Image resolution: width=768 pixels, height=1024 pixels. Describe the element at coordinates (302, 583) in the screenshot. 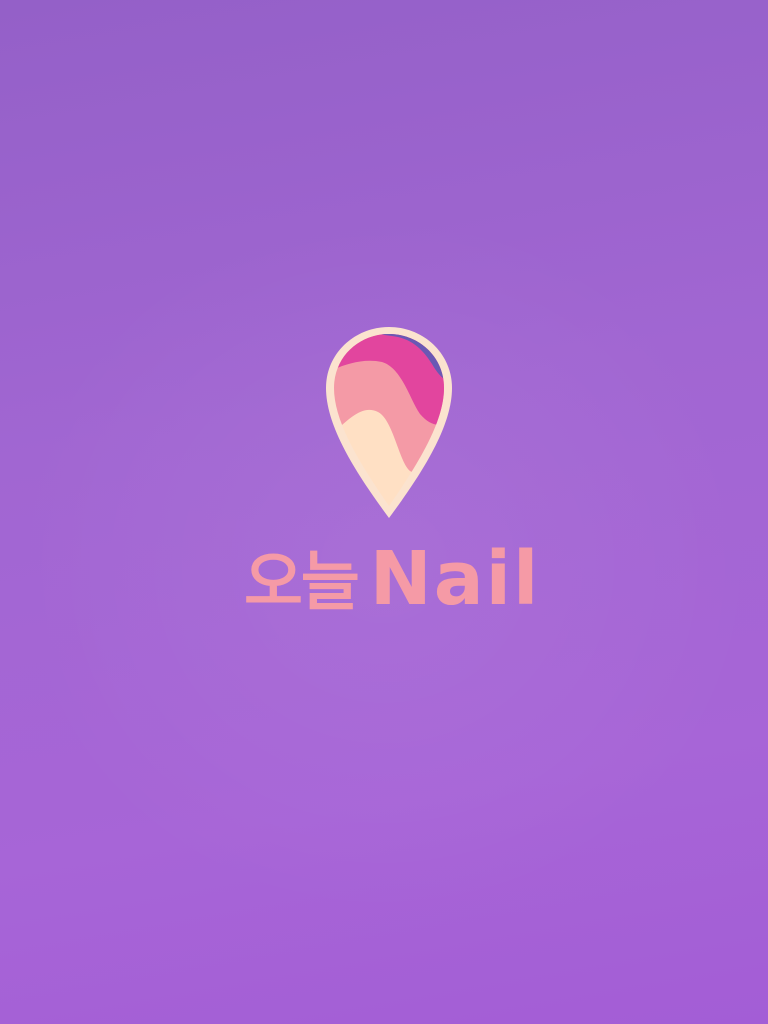

I see `app-name-korean: 오늘` at that location.